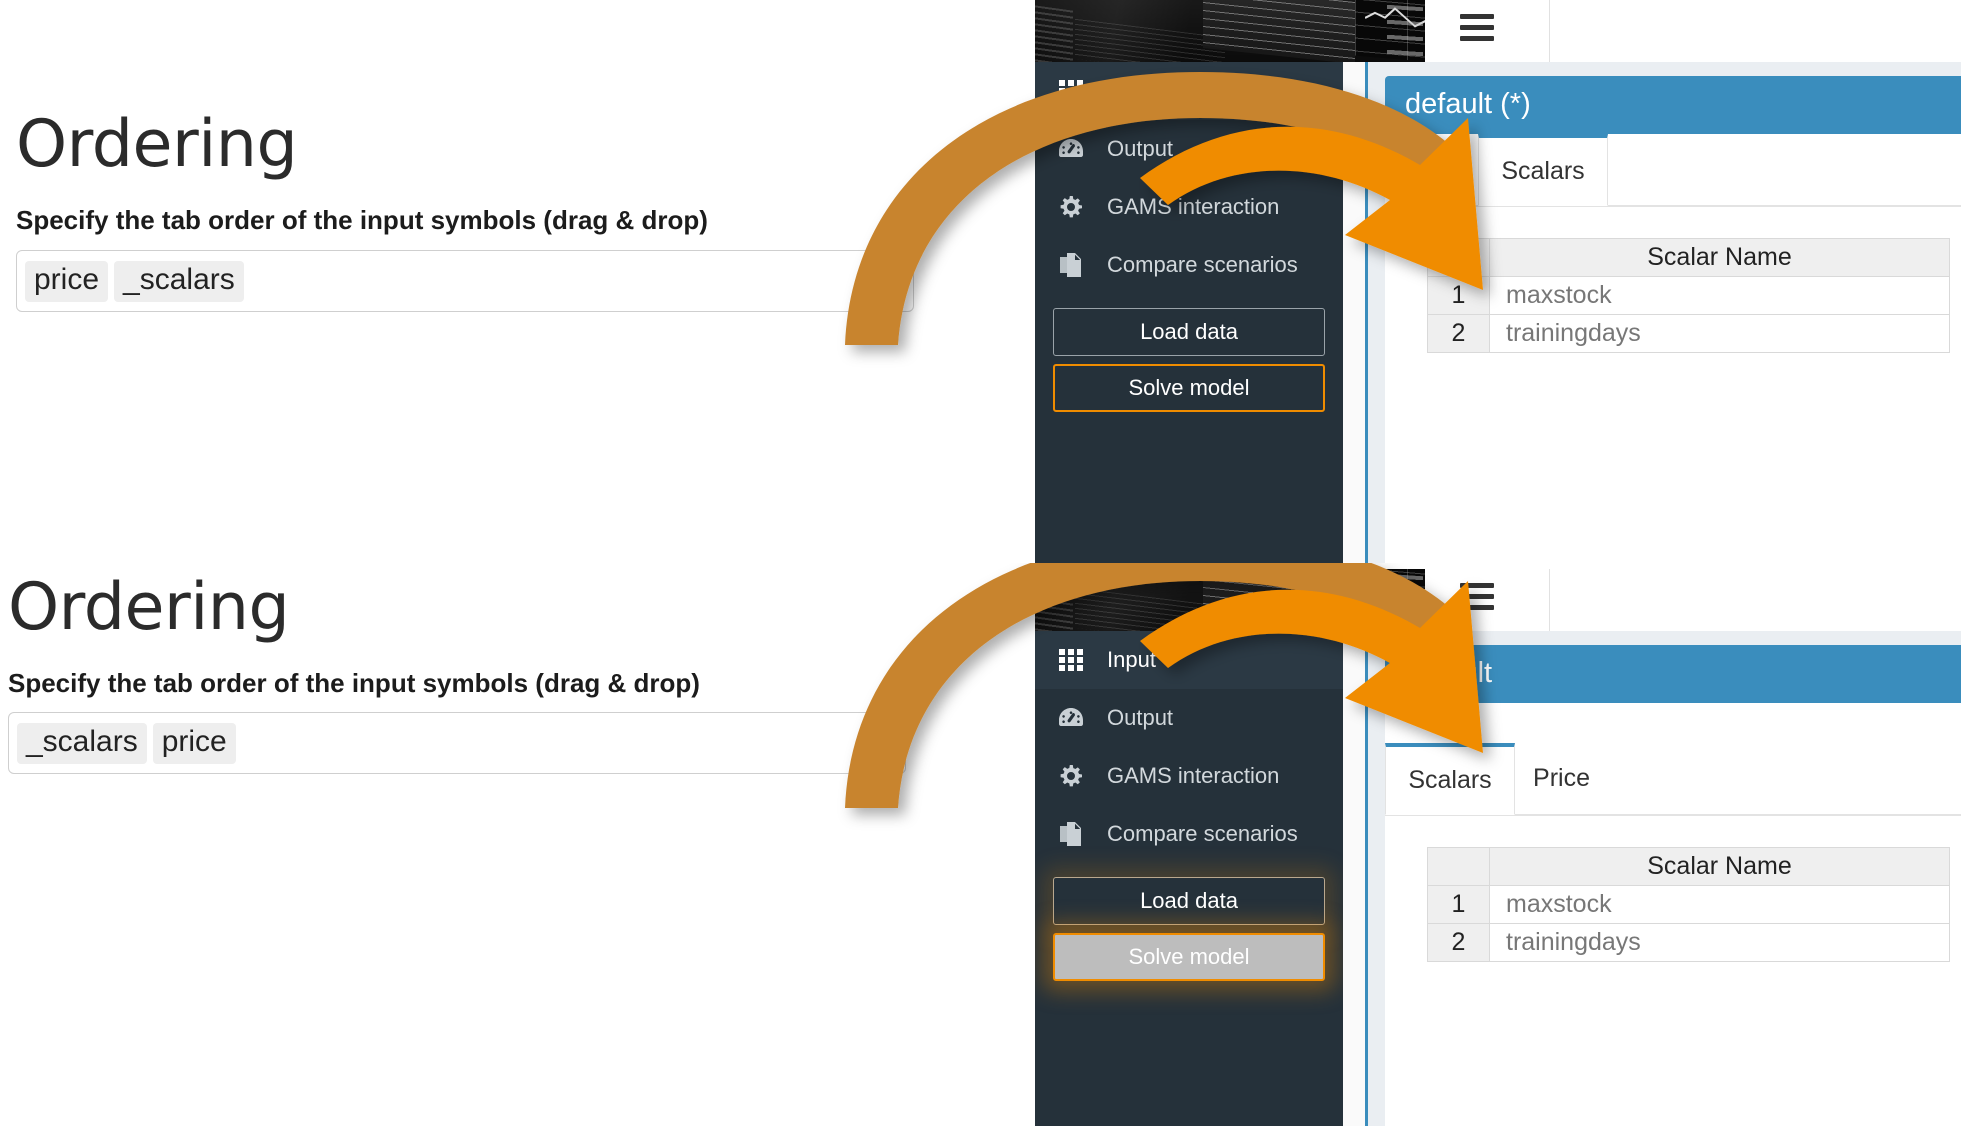 The width and height of the screenshot is (1961, 1126). What do you see at coordinates (1673, 105) in the screenshot?
I see `scenario-tab: default (*)` at bounding box center [1673, 105].